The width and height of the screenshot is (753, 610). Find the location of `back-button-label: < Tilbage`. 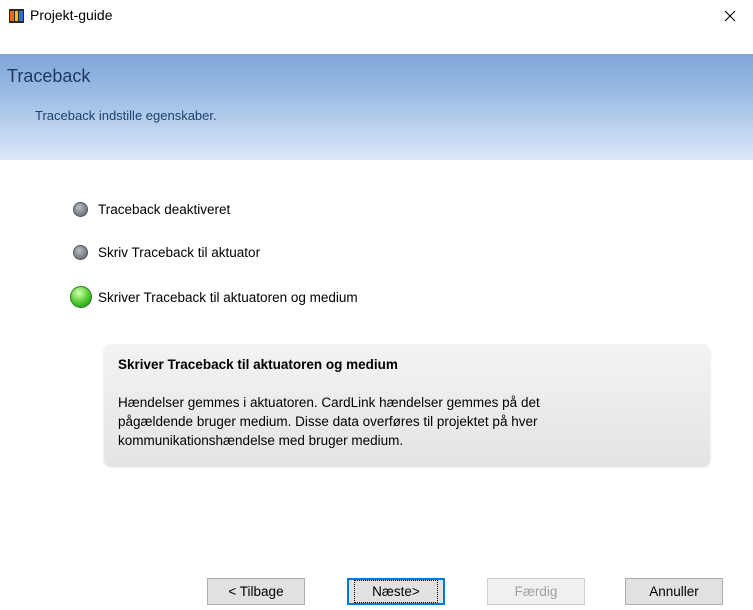

back-button-label: < Tilbage is located at coordinates (256, 591).